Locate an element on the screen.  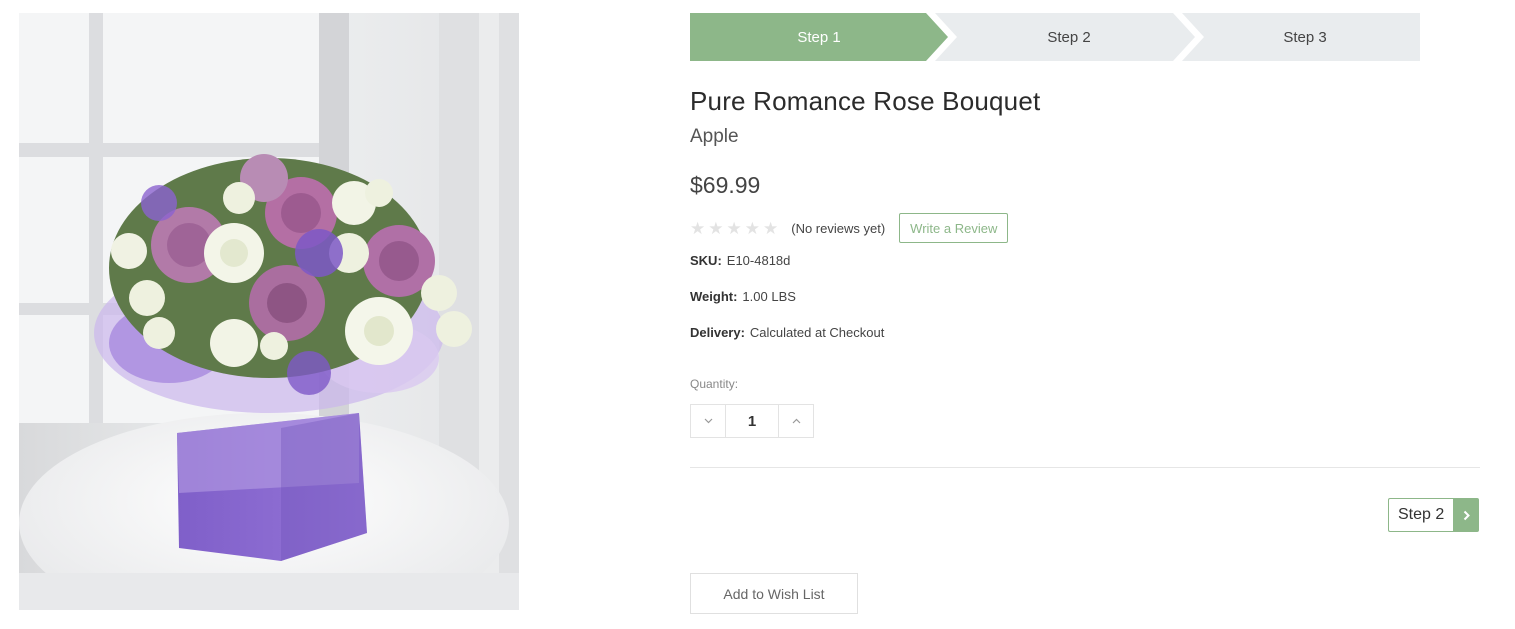
quantity-input is located at coordinates (752, 421).